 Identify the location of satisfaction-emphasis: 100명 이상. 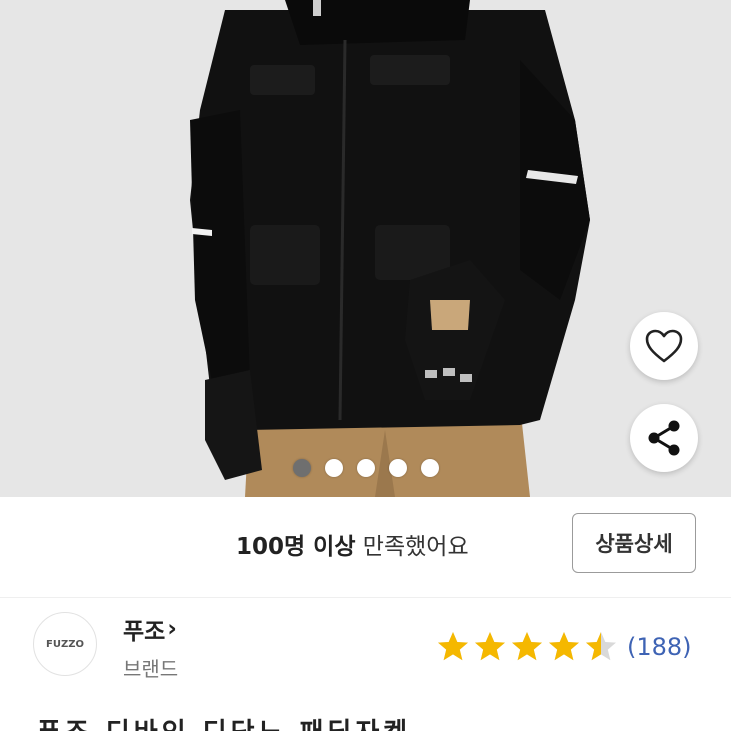
(296, 547).